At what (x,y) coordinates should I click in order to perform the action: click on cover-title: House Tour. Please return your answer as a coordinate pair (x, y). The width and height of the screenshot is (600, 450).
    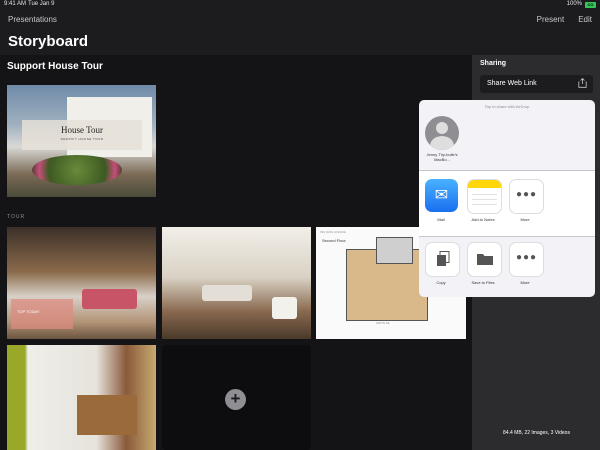
    Looking at the image, I should click on (82, 130).